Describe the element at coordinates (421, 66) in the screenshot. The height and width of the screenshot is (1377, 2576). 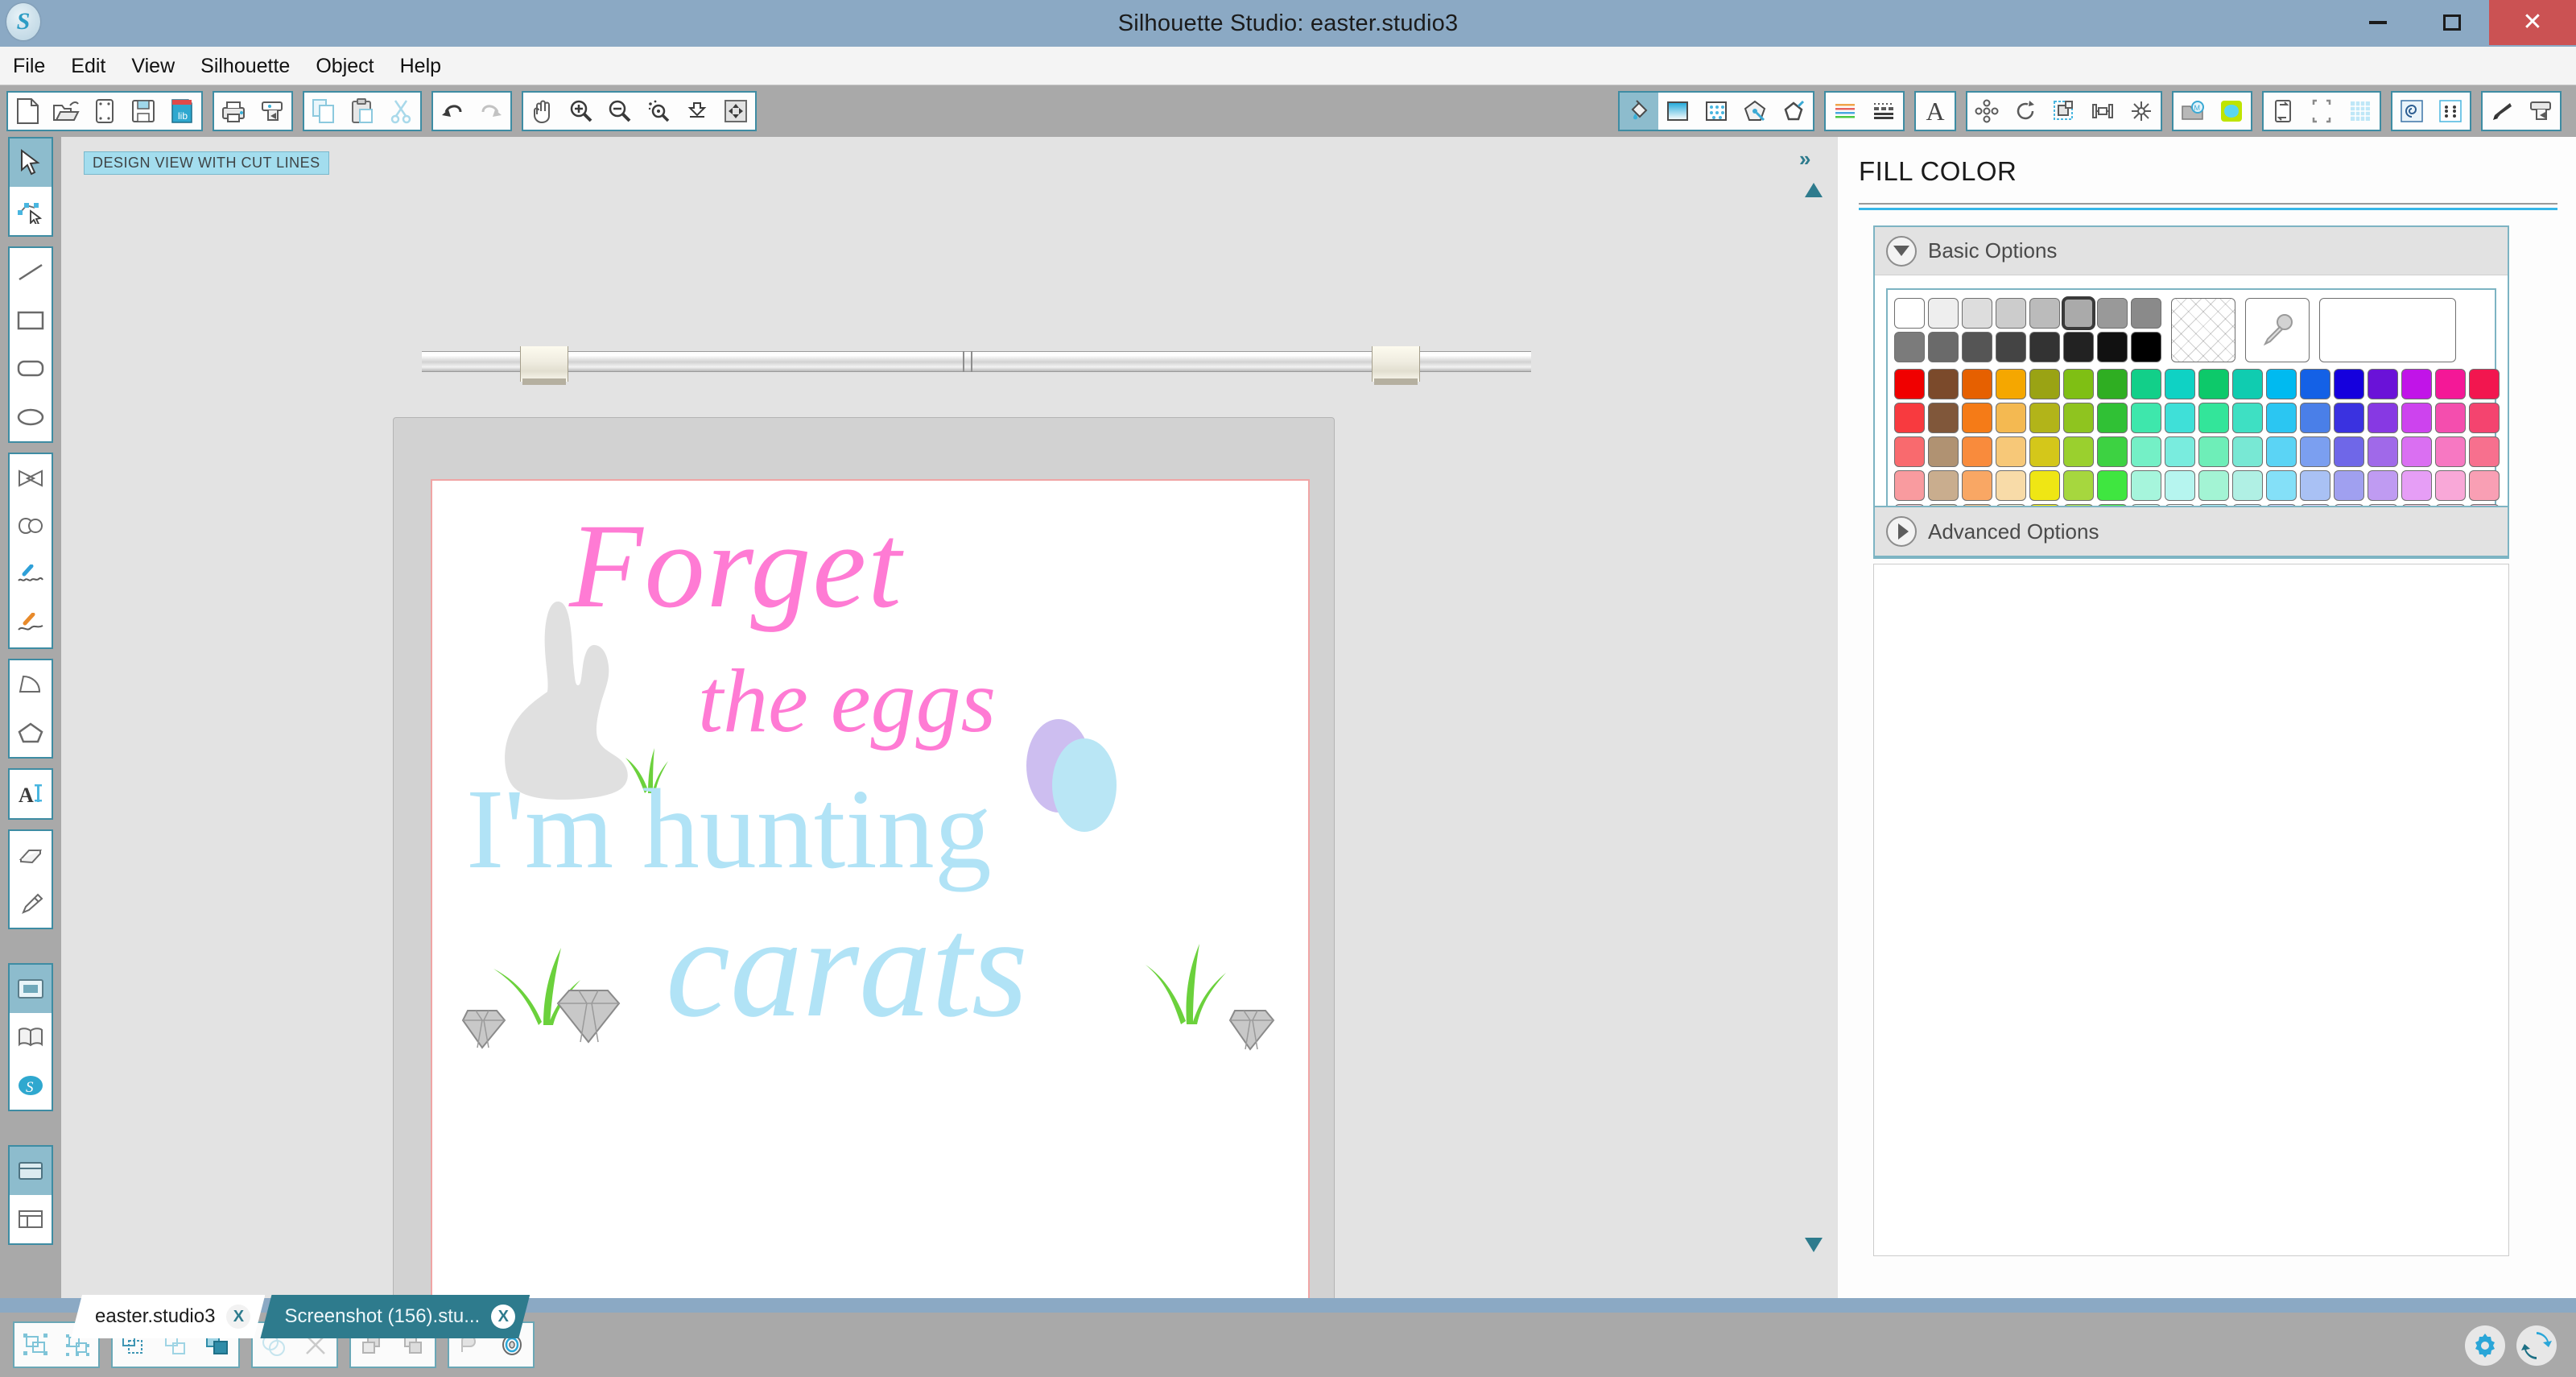
I see `menu-help: Help` at that location.